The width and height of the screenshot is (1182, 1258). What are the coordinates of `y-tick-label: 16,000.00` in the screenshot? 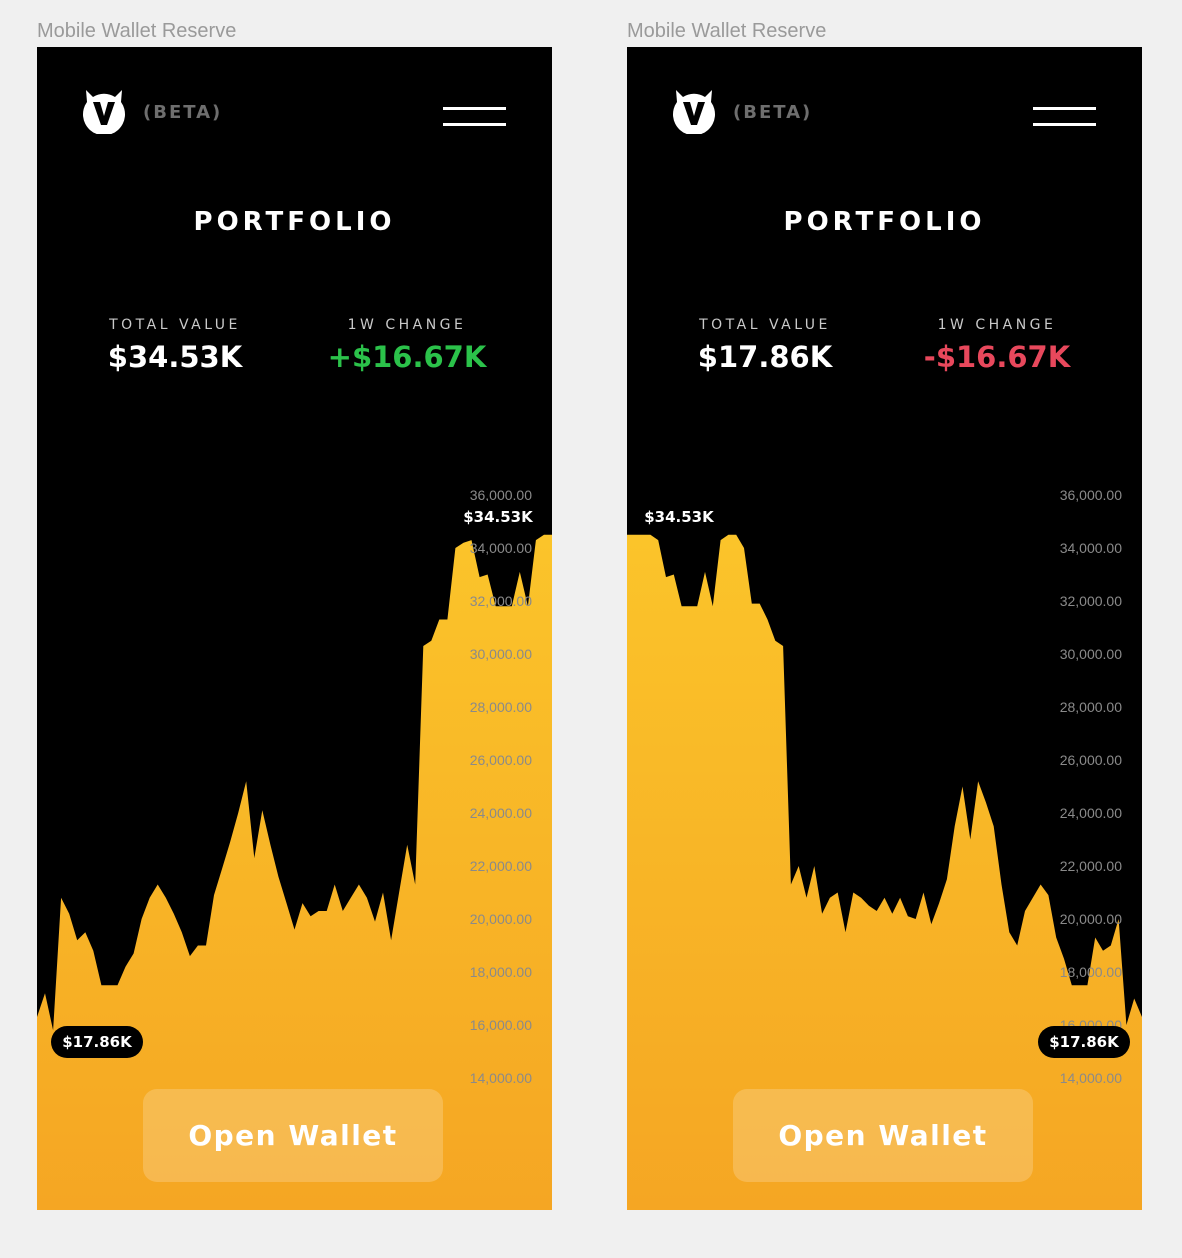 It's located at (501, 1025).